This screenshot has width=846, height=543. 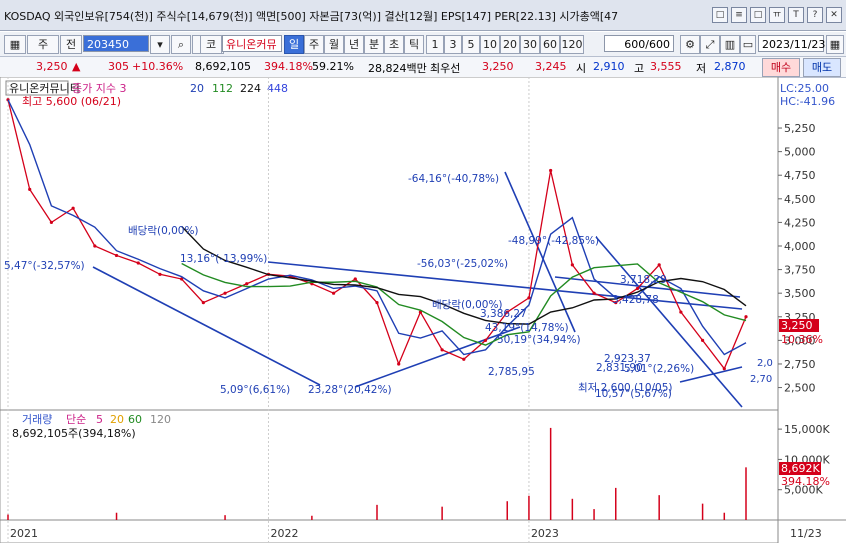 What do you see at coordinates (625, 388) in the screenshot?
I see `min-label: 최저 2,600 (10/05)` at bounding box center [625, 388].